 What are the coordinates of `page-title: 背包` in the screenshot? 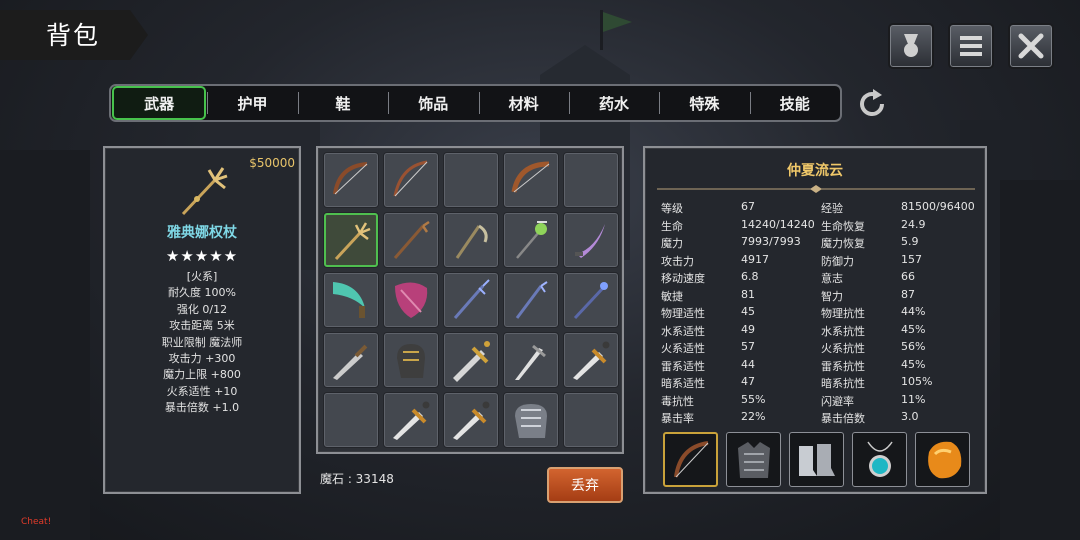 It's located at (73, 35).